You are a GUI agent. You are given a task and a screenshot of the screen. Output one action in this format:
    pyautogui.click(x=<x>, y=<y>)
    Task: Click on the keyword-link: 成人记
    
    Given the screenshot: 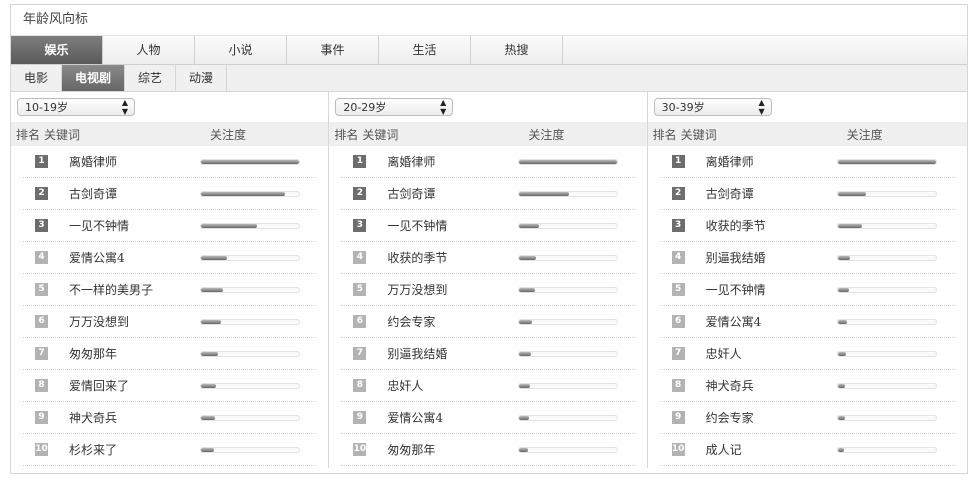 What is the action you would take?
    pyautogui.click(x=771, y=449)
    